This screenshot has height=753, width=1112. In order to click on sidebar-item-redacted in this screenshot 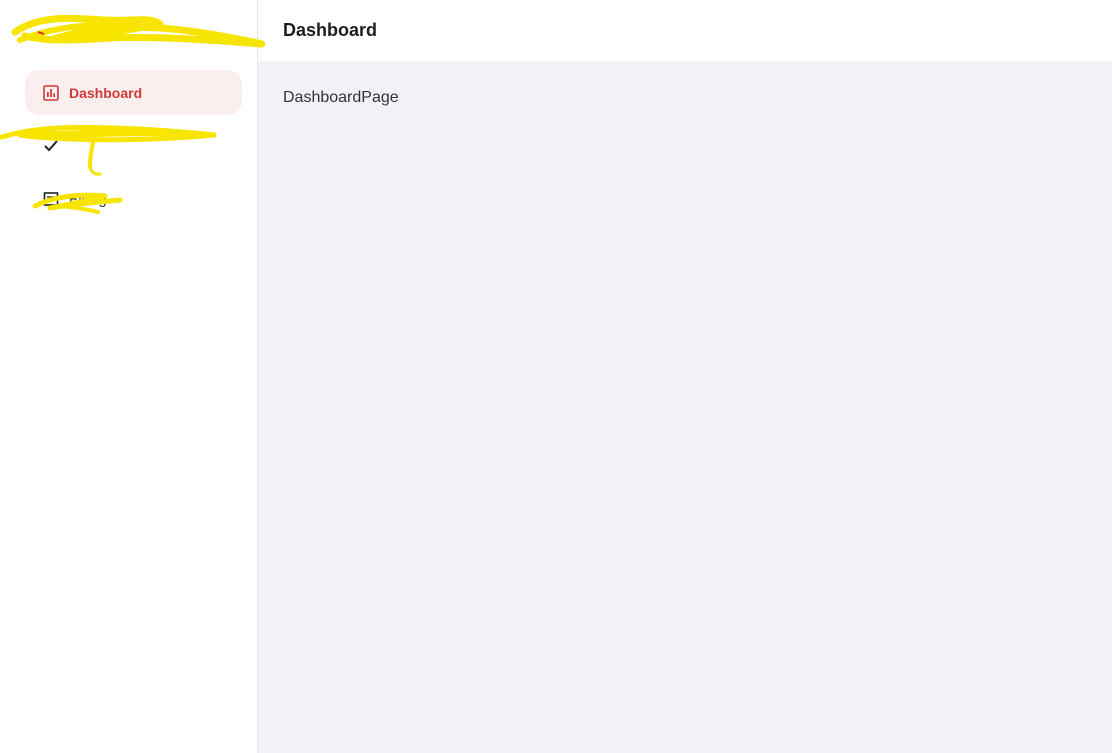, I will do `click(121, 149)`.